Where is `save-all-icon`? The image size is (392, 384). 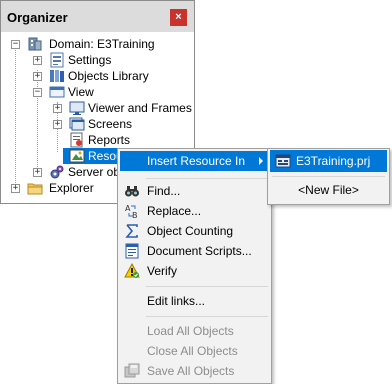 save-all-icon is located at coordinates (132, 371).